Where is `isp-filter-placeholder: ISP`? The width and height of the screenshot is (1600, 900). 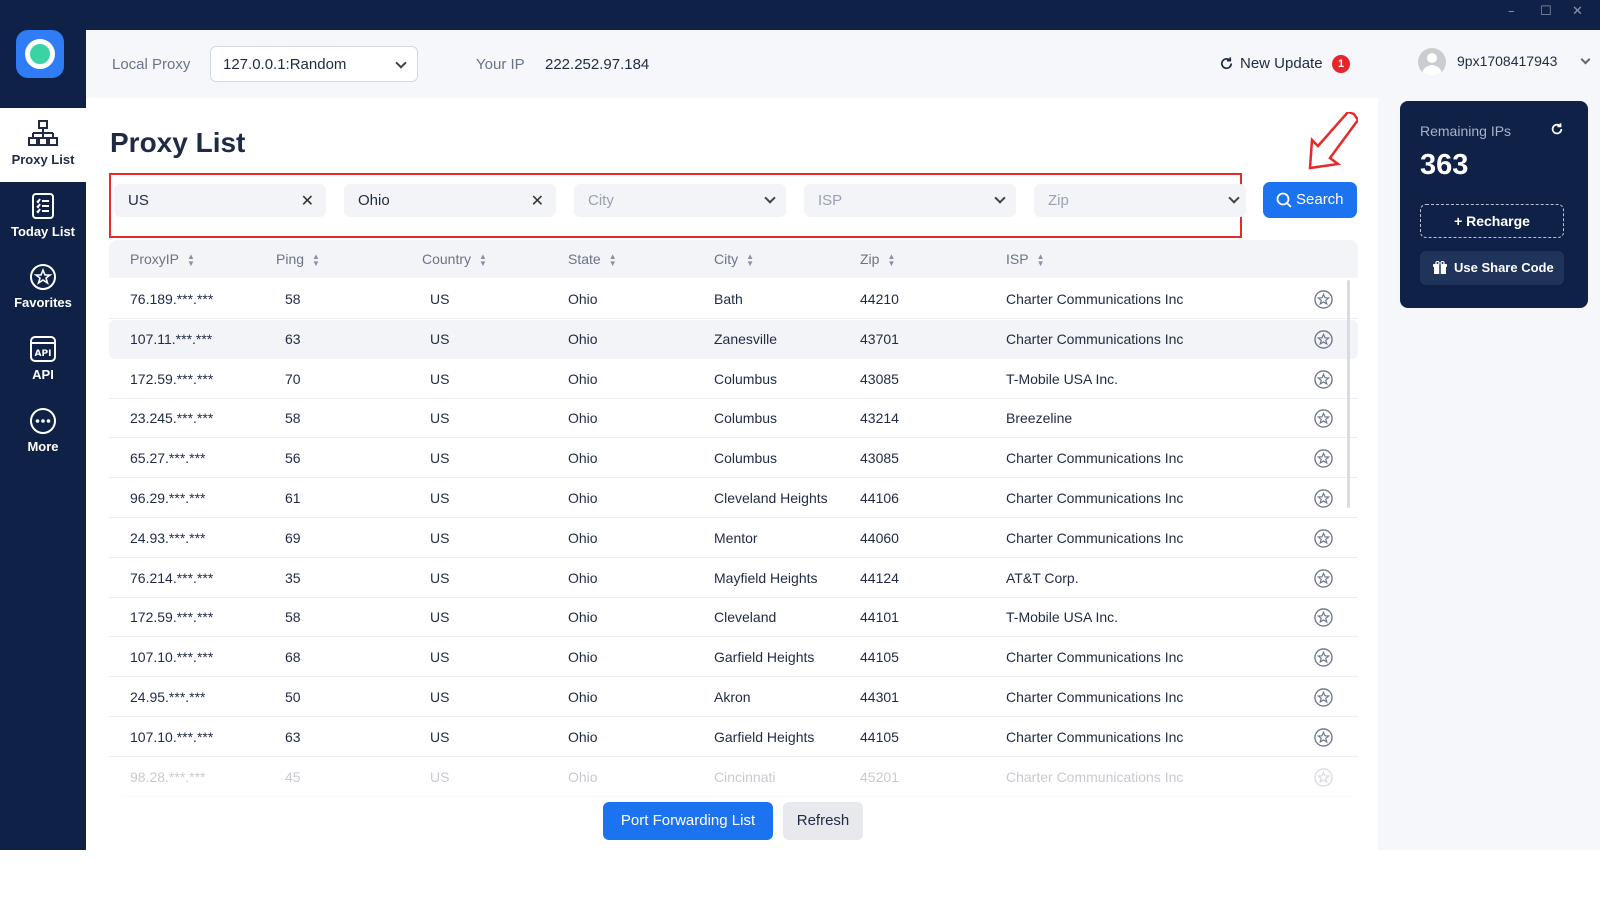 isp-filter-placeholder: ISP is located at coordinates (830, 200).